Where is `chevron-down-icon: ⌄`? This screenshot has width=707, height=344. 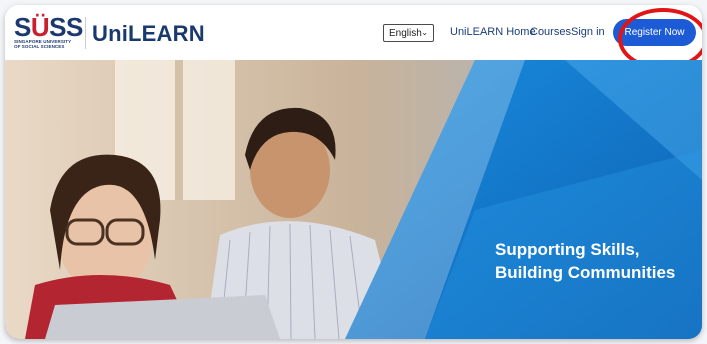 chevron-down-icon: ⌄ is located at coordinates (424, 32).